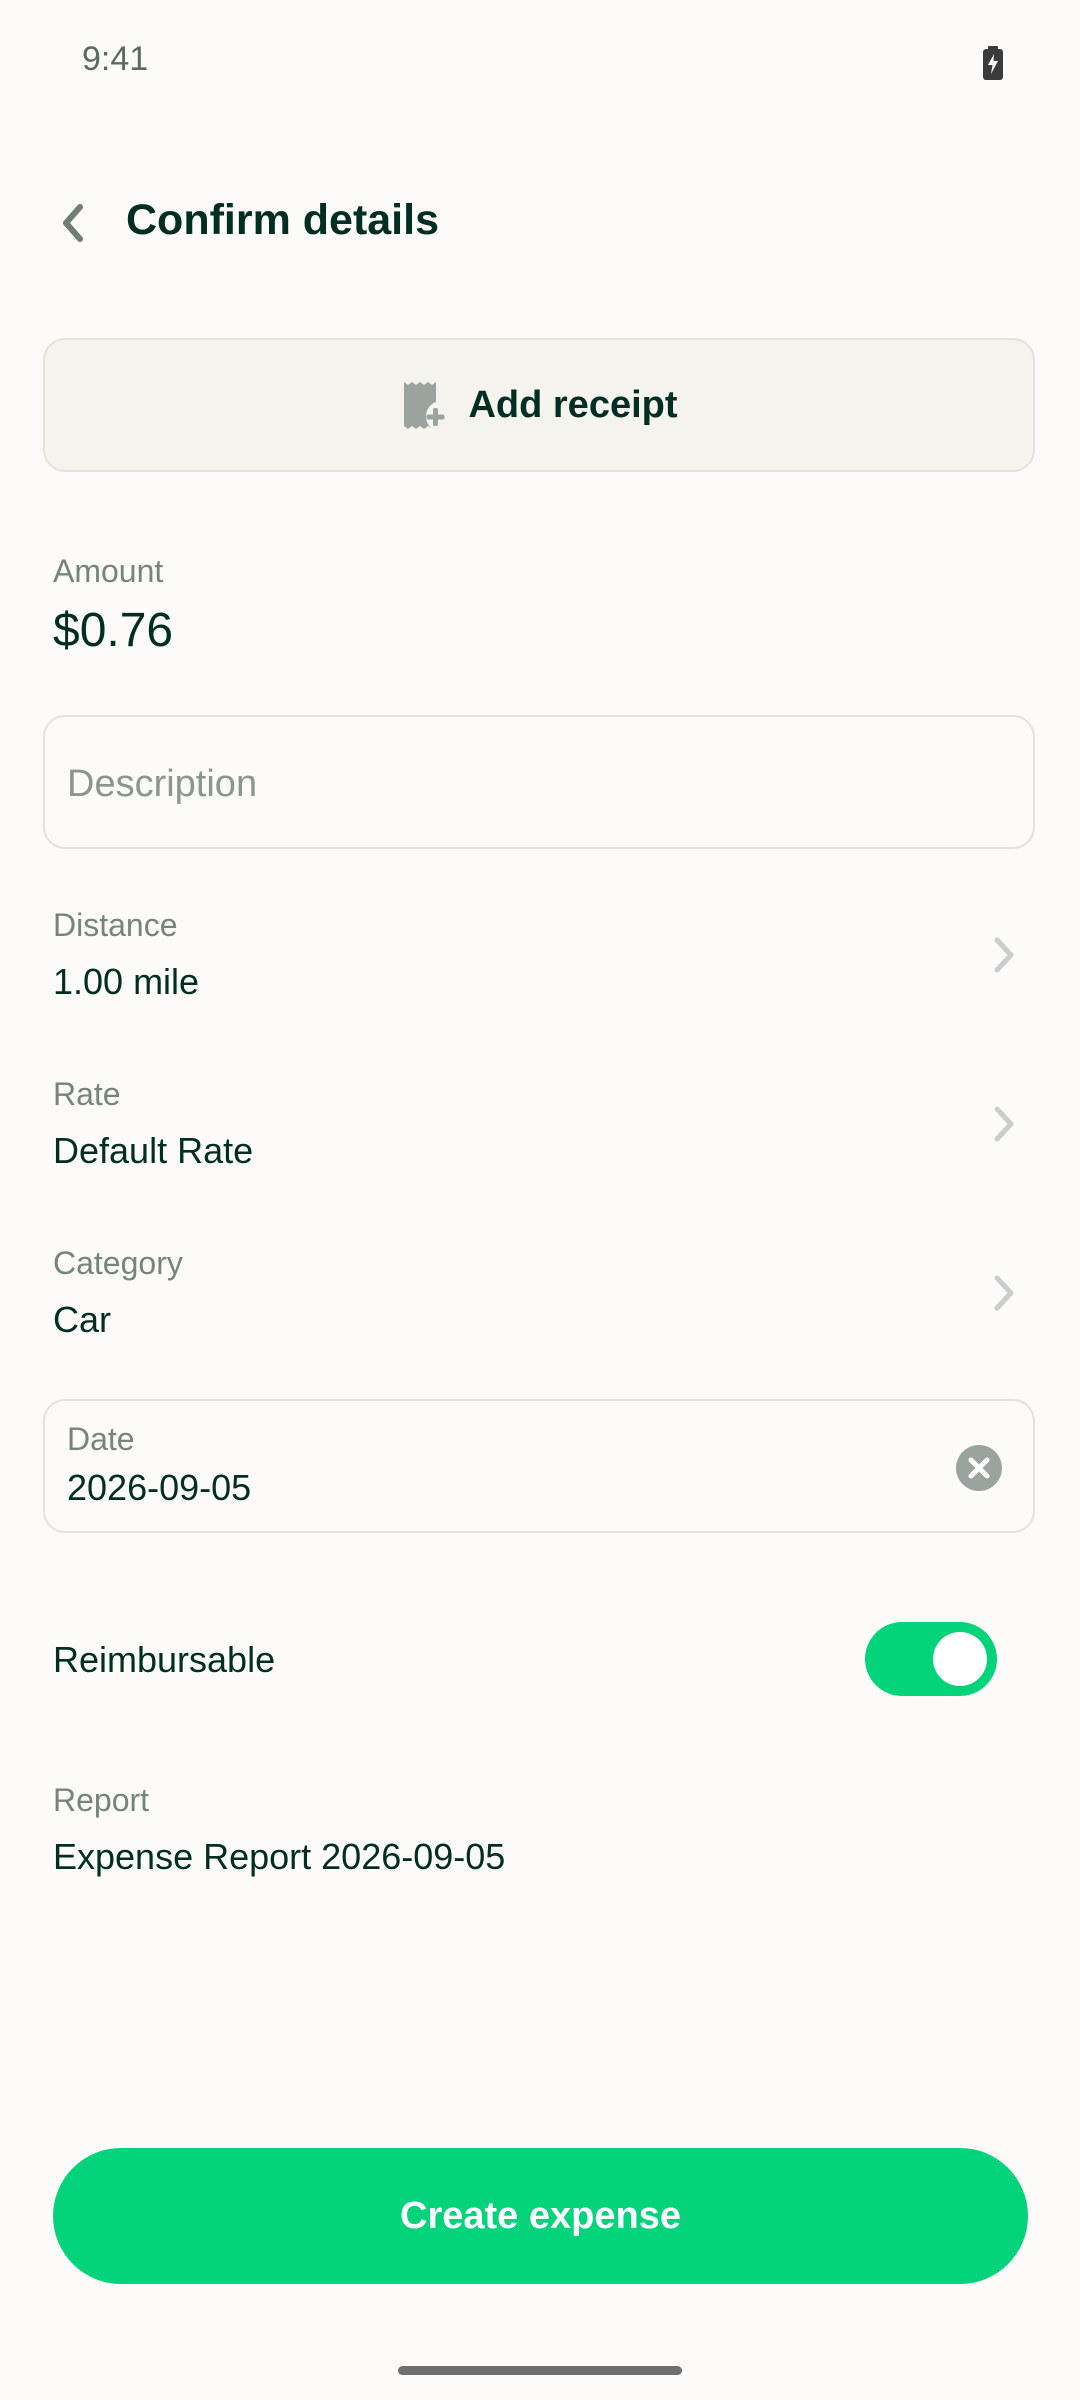 This screenshot has height=2400, width=1080. I want to click on category-value: Car, so click(82, 1319).